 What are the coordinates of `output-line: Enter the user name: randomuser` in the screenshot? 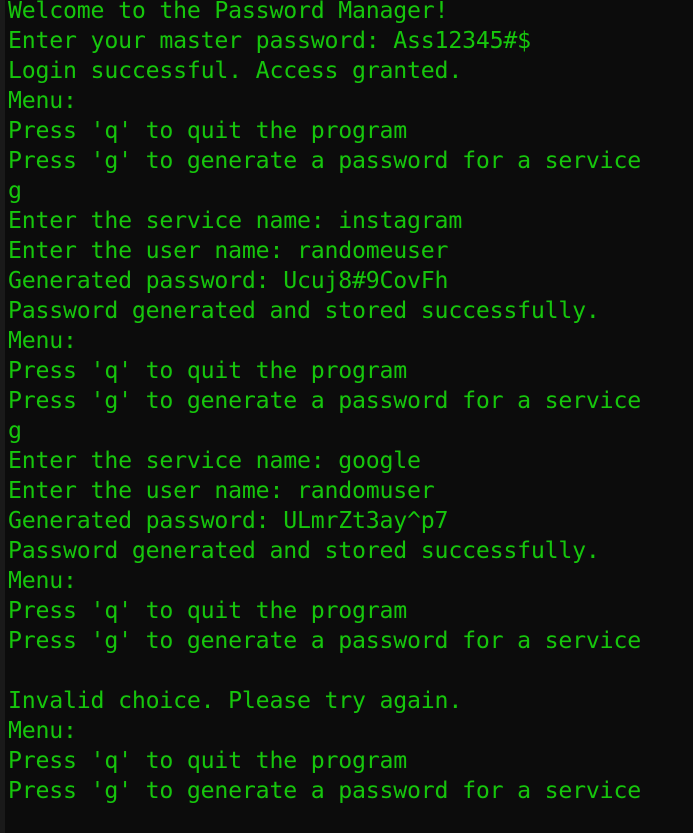 It's located at (221, 490).